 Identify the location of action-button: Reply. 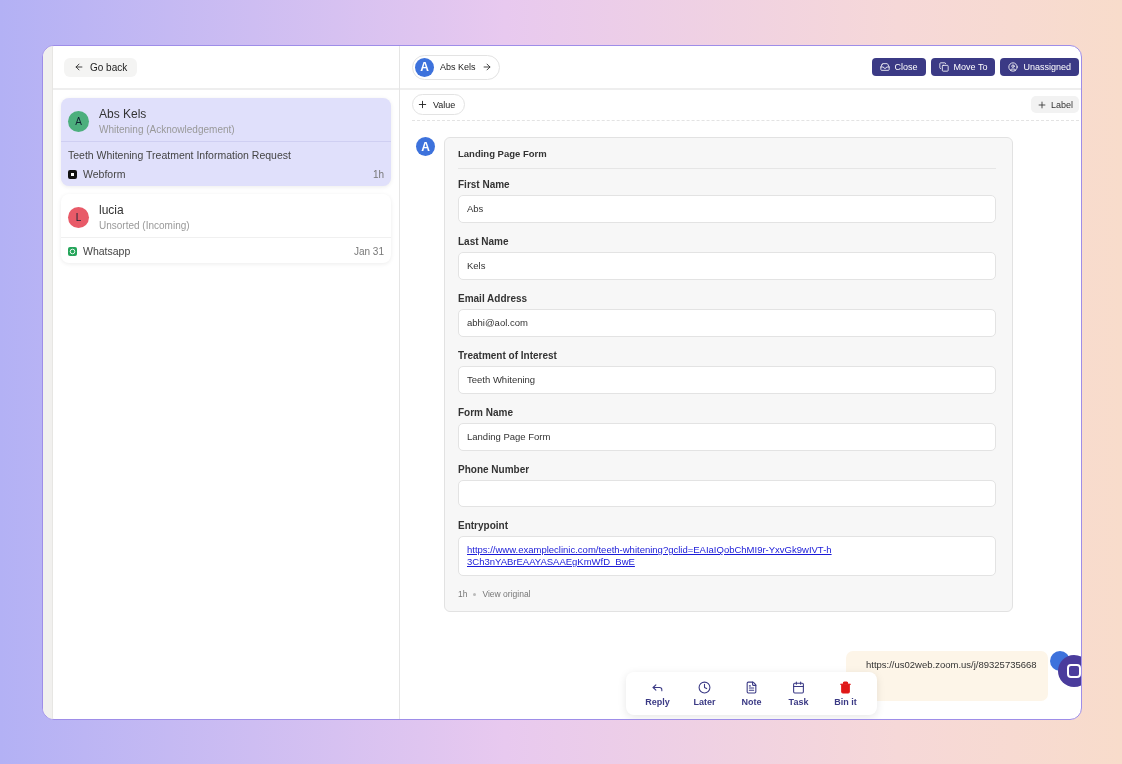
(657, 694).